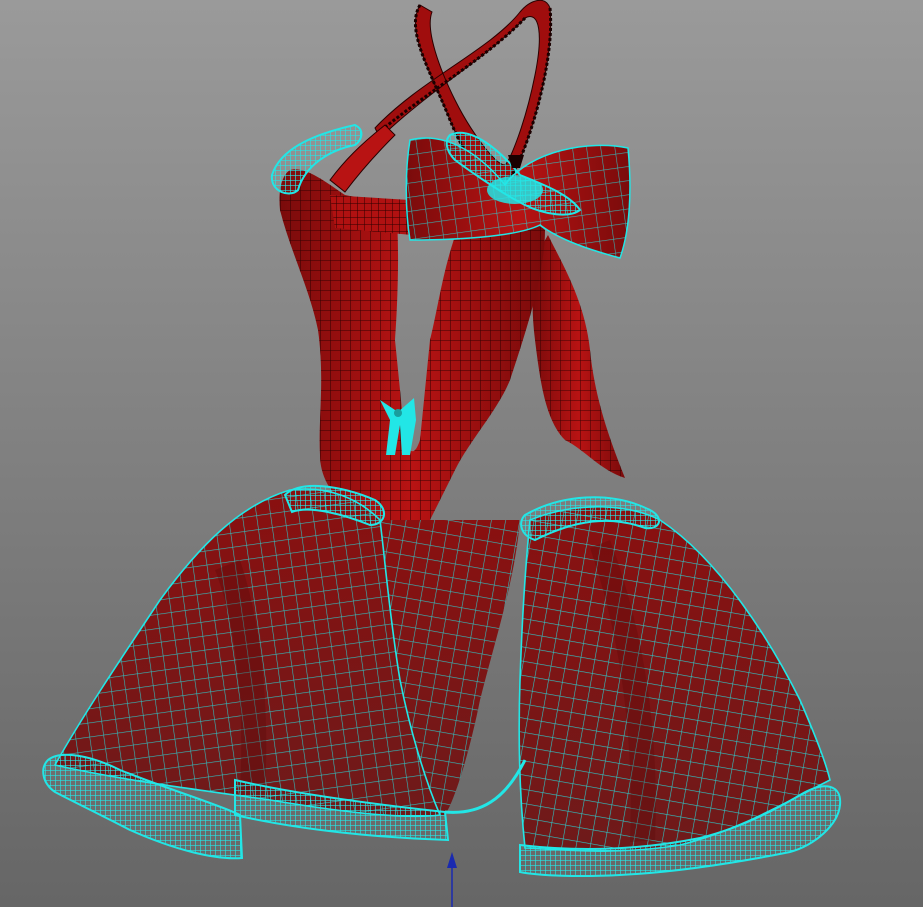 Image resolution: width=923 pixels, height=907 pixels. What do you see at coordinates (578, 356) in the screenshot?
I see `bow-ribbon-tail` at bounding box center [578, 356].